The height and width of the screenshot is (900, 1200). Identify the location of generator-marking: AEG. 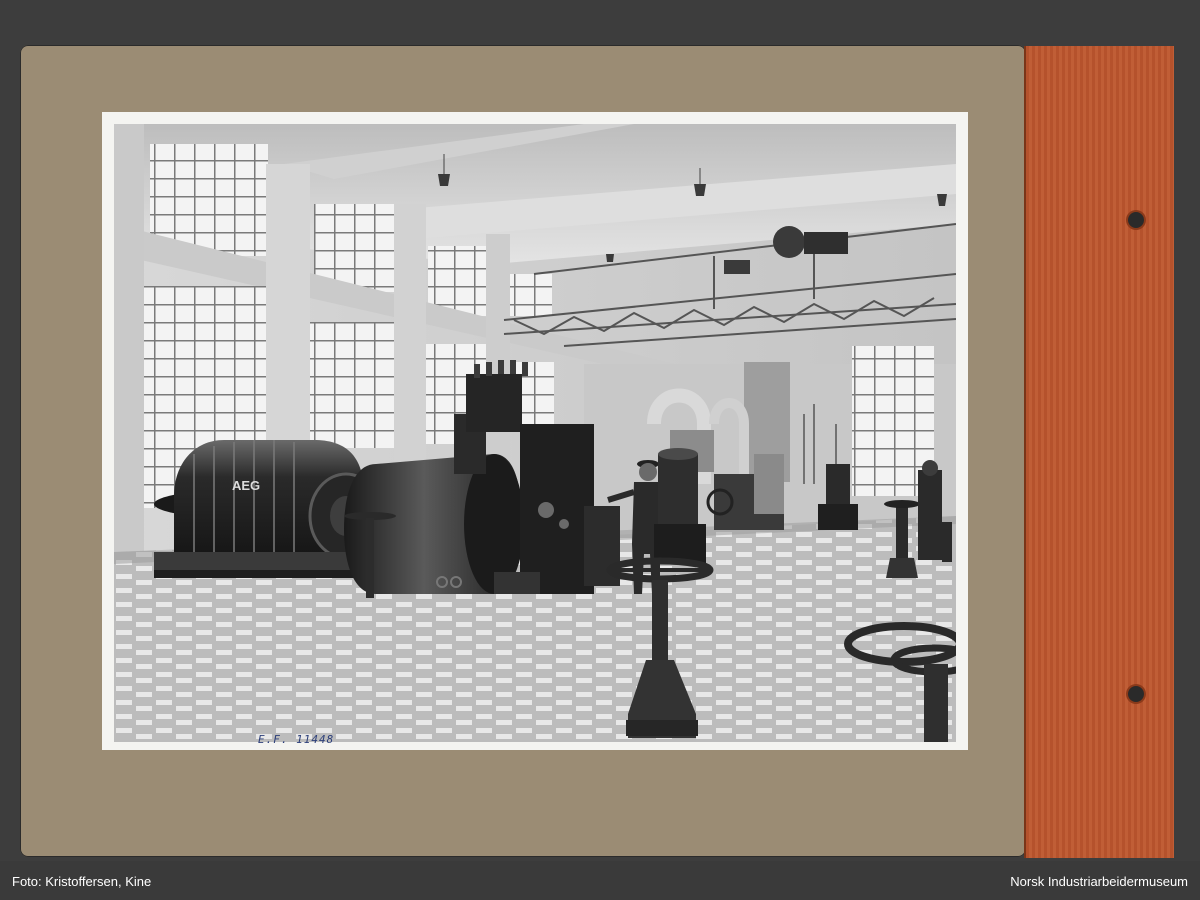
(246, 485).